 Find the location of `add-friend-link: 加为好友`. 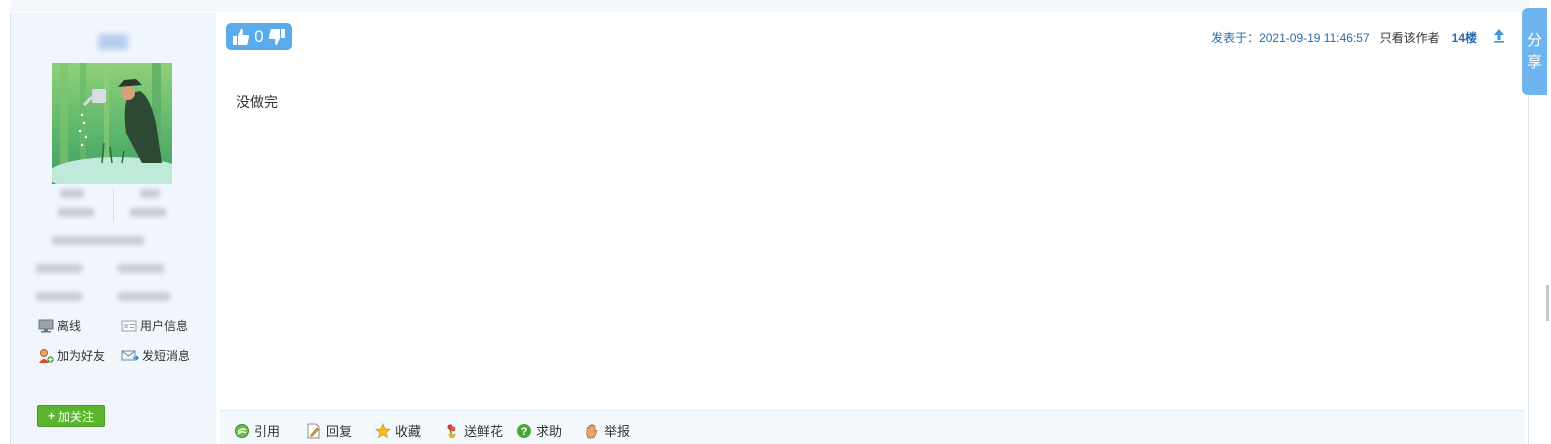

add-friend-link: 加为好友 is located at coordinates (71, 355).